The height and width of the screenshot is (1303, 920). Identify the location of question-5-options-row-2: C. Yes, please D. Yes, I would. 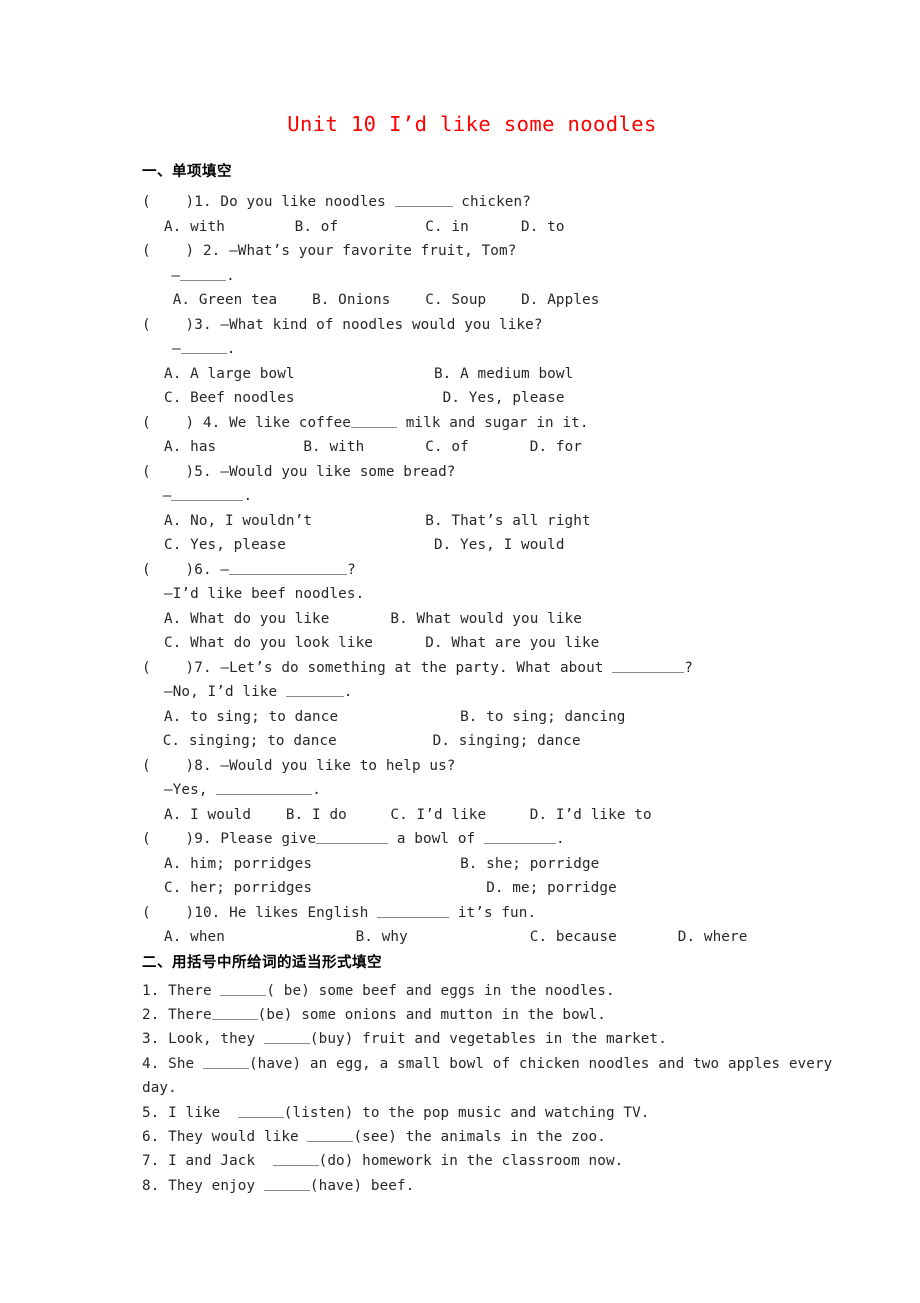
(492, 545).